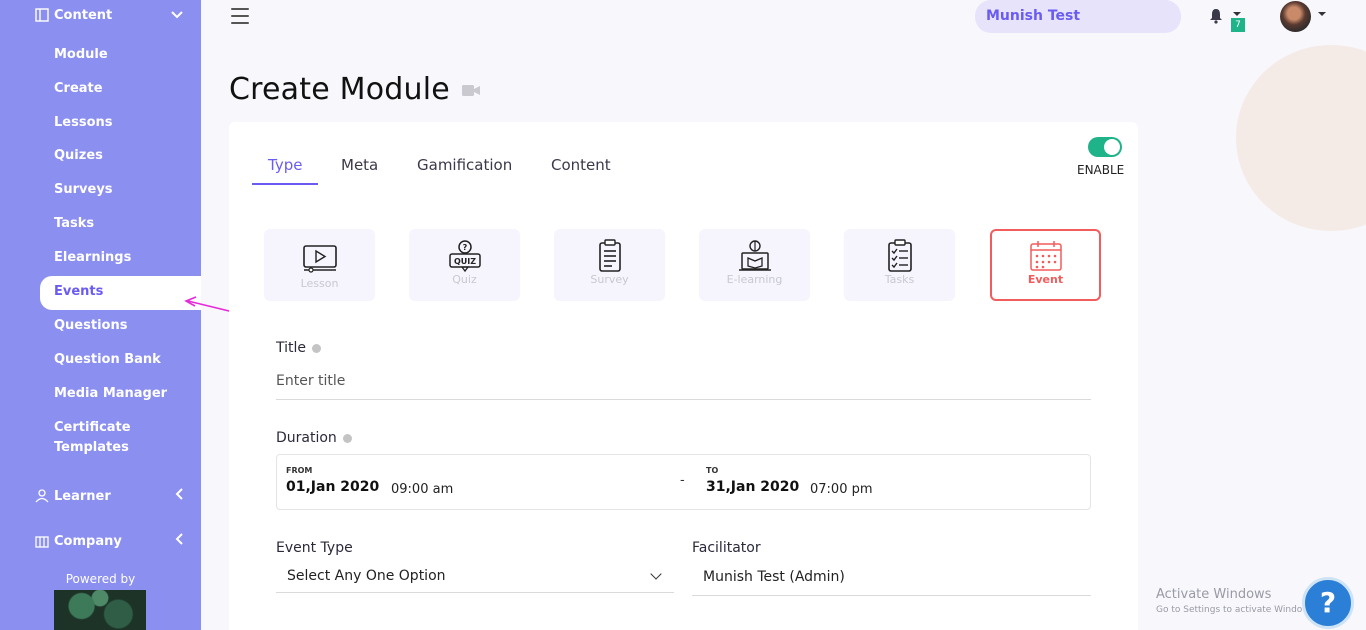 The height and width of the screenshot is (630, 1366). I want to click on learner-icon, so click(42, 496).